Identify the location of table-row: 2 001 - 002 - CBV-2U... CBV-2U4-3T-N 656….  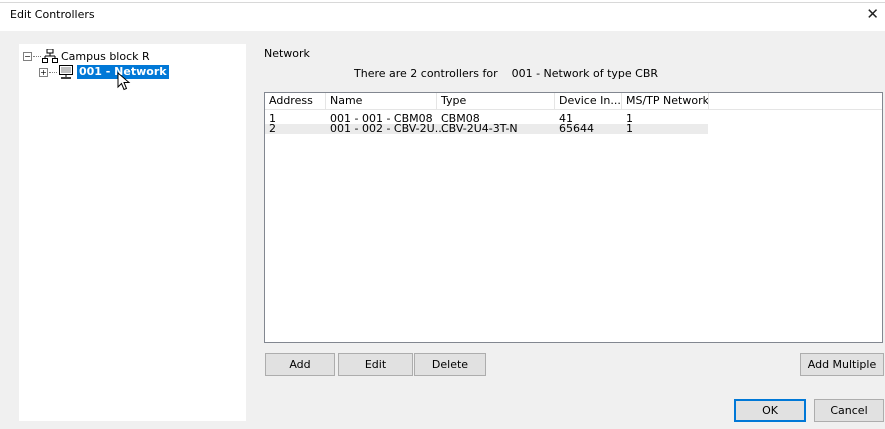
(486, 128).